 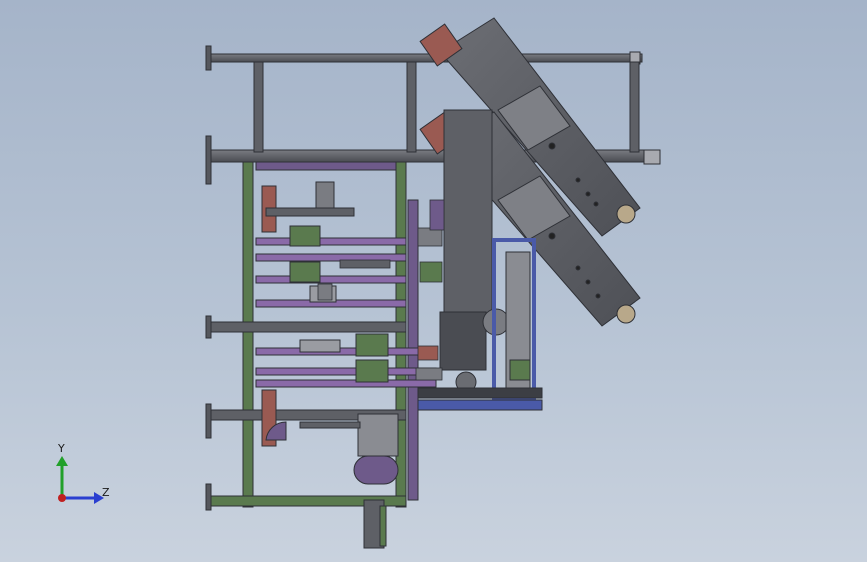 What do you see at coordinates (208, 421) in the screenshot?
I see `rail-endcap-left-low2` at bounding box center [208, 421].